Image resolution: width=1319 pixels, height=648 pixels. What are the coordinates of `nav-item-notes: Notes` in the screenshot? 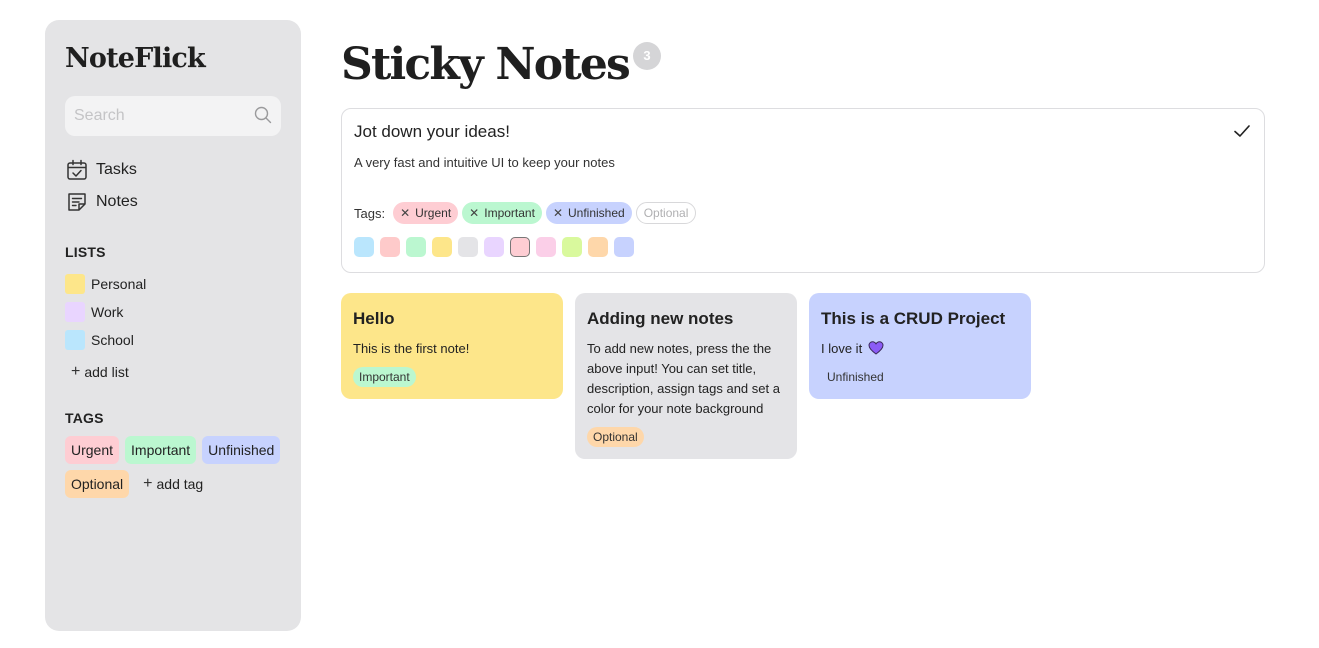 It's located at (173, 202).